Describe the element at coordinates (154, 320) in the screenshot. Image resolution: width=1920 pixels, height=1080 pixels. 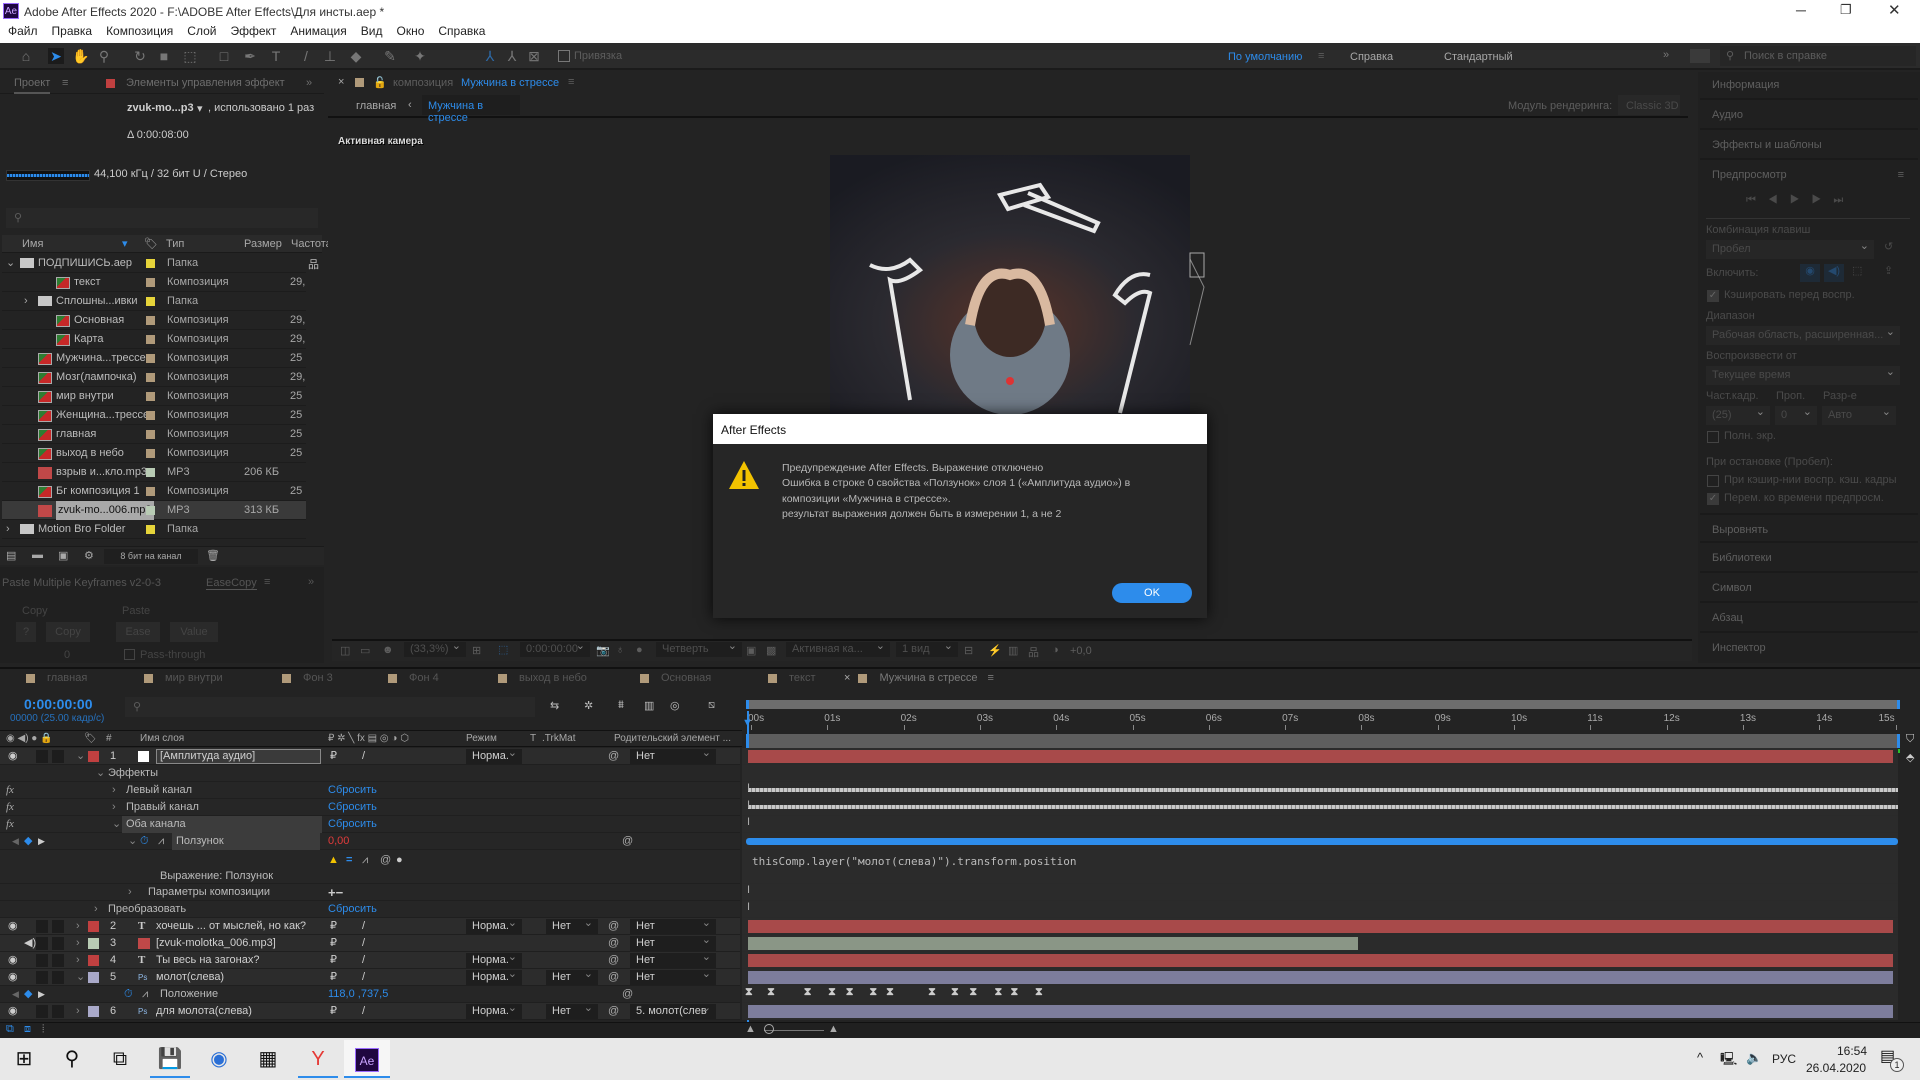
I see `project-item: Основная Композиция 29,` at that location.